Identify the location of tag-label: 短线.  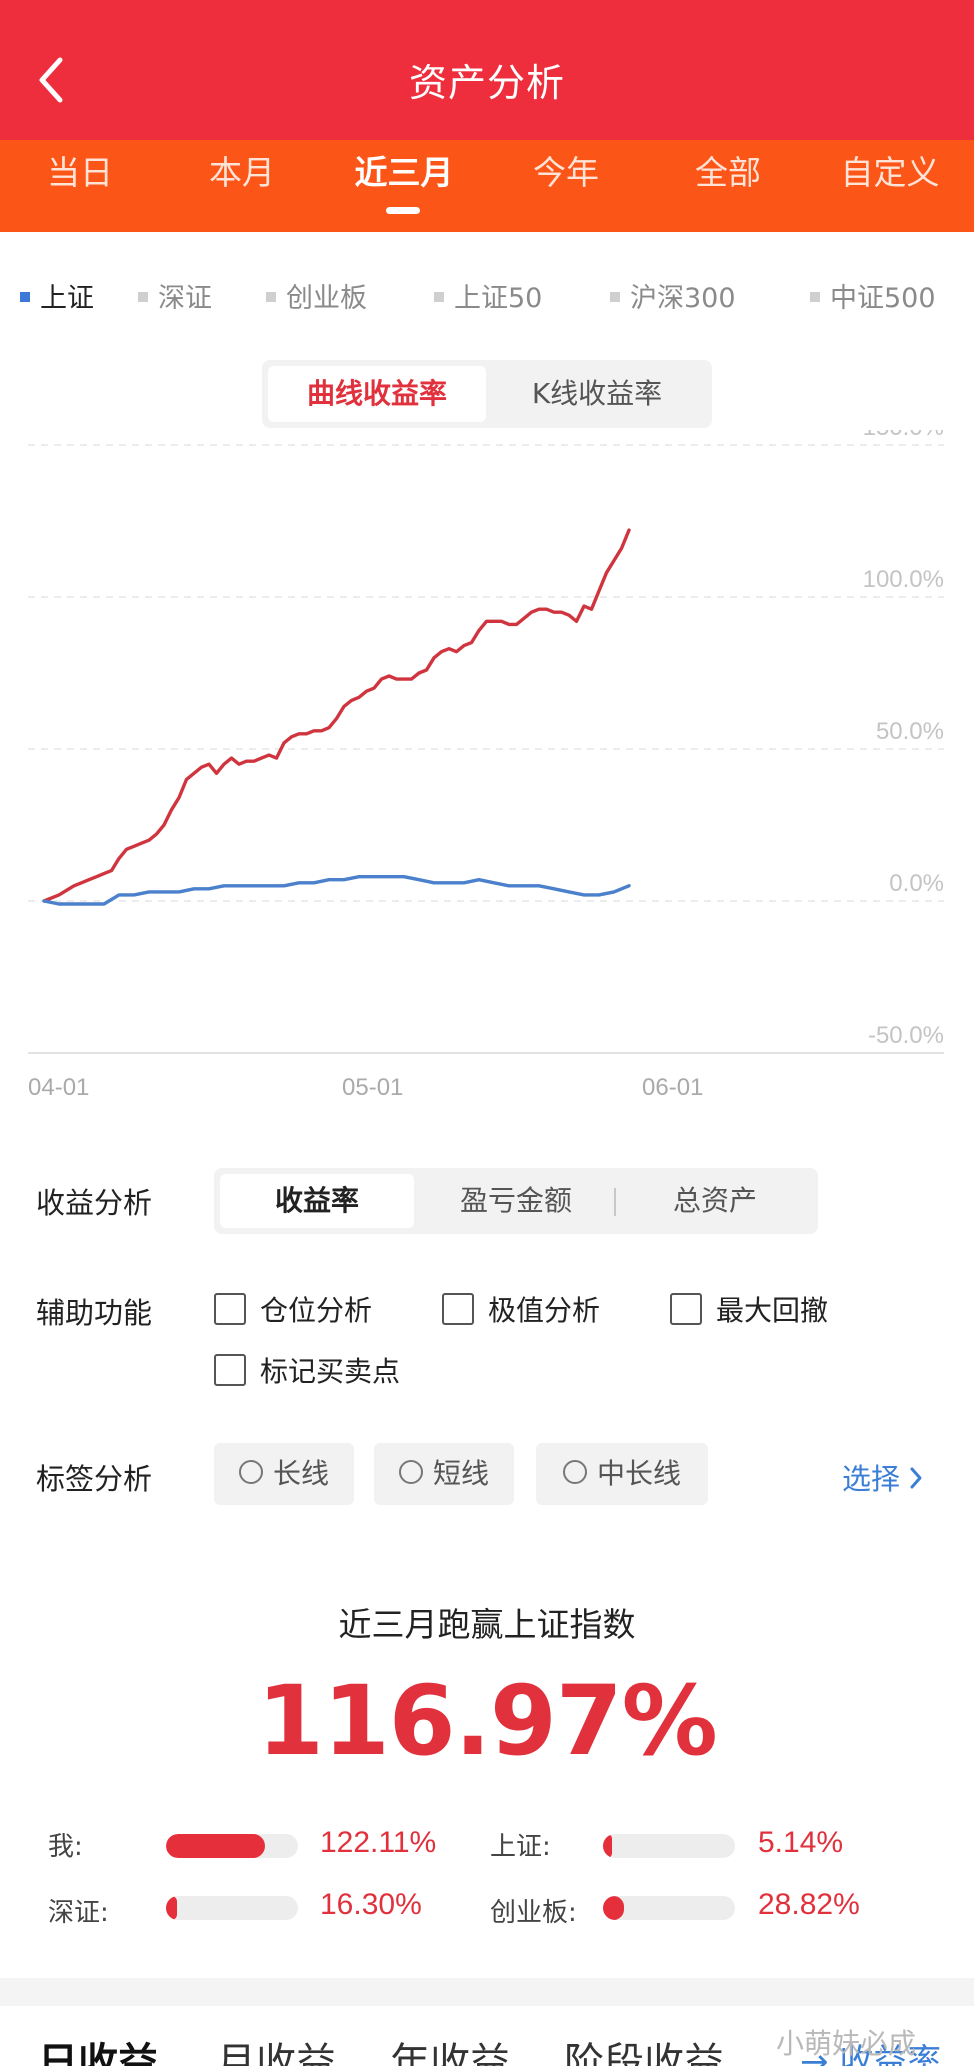
(460, 1473).